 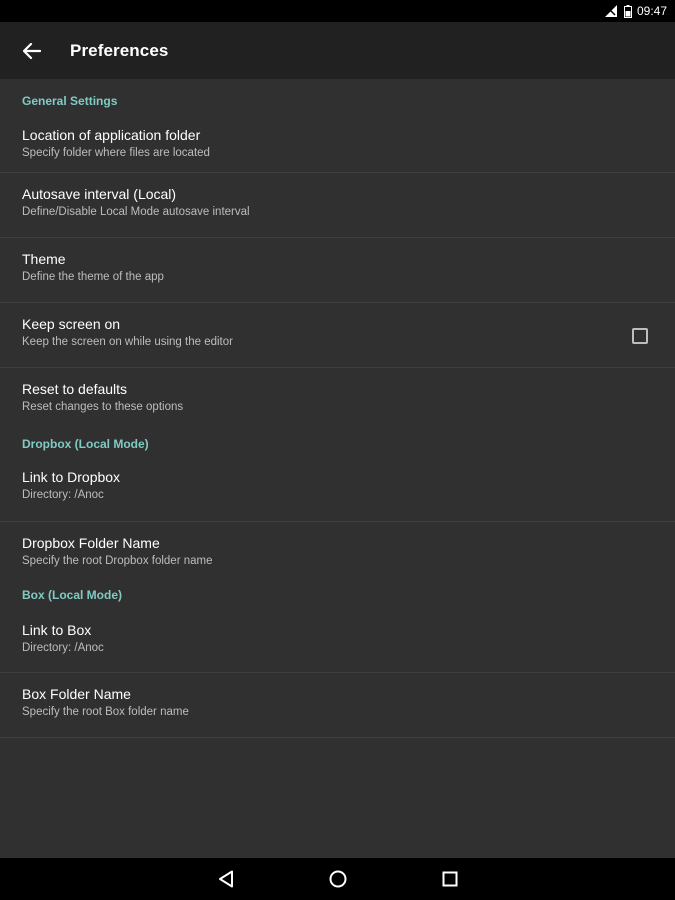 I want to click on navigation-bar, so click(x=337, y=879).